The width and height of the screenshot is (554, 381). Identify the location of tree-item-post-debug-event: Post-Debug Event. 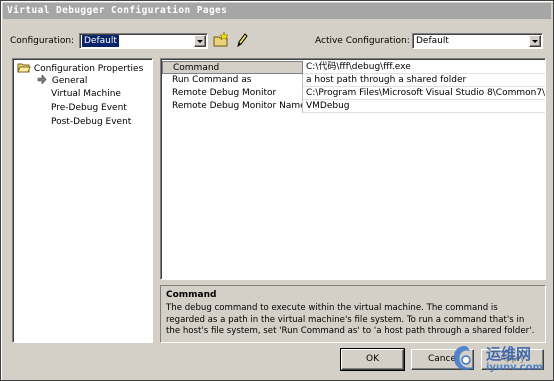
(91, 122).